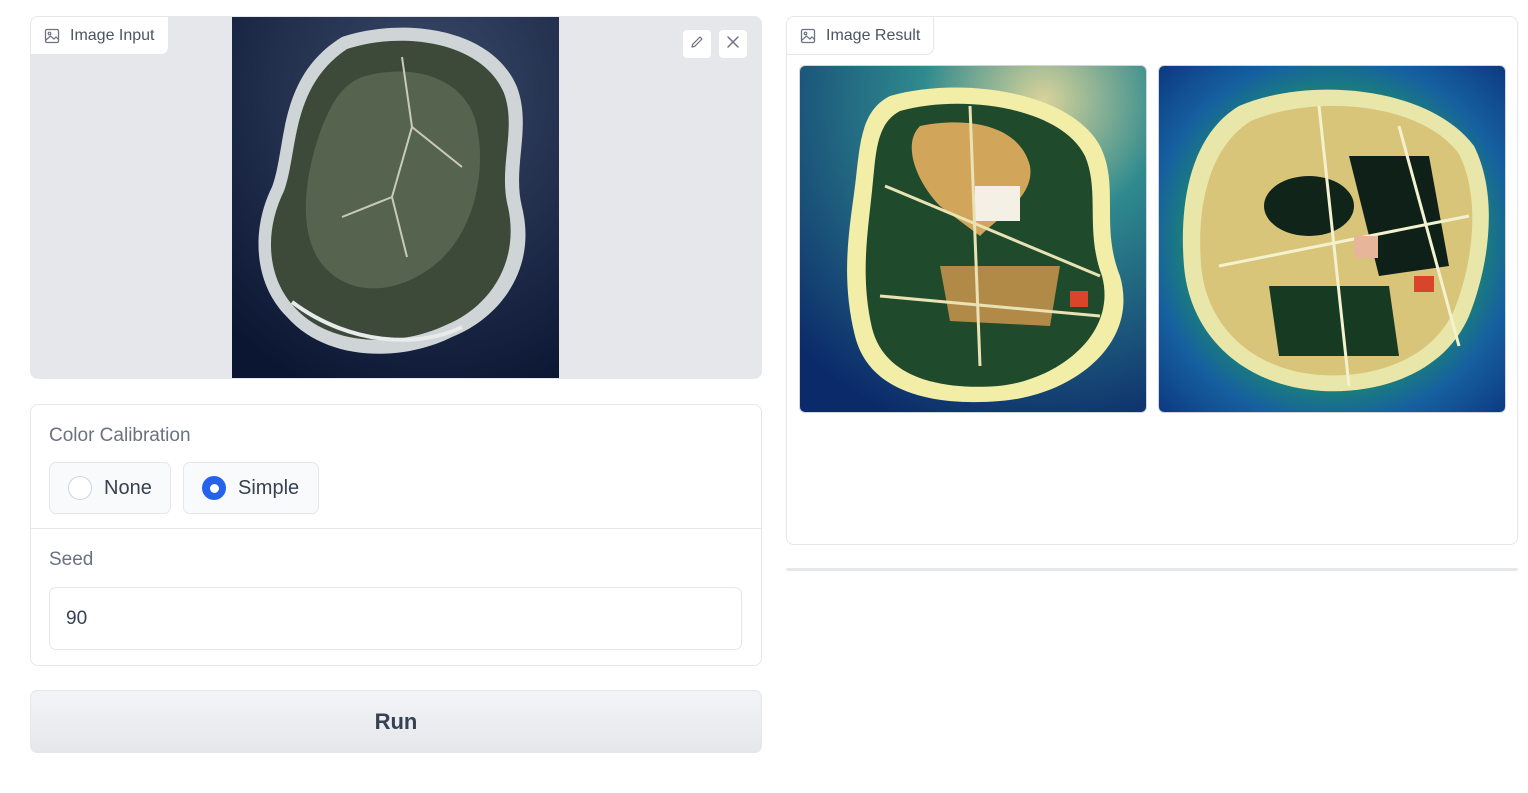  What do you see at coordinates (214, 488) in the screenshot?
I see `radio-circle-simple` at bounding box center [214, 488].